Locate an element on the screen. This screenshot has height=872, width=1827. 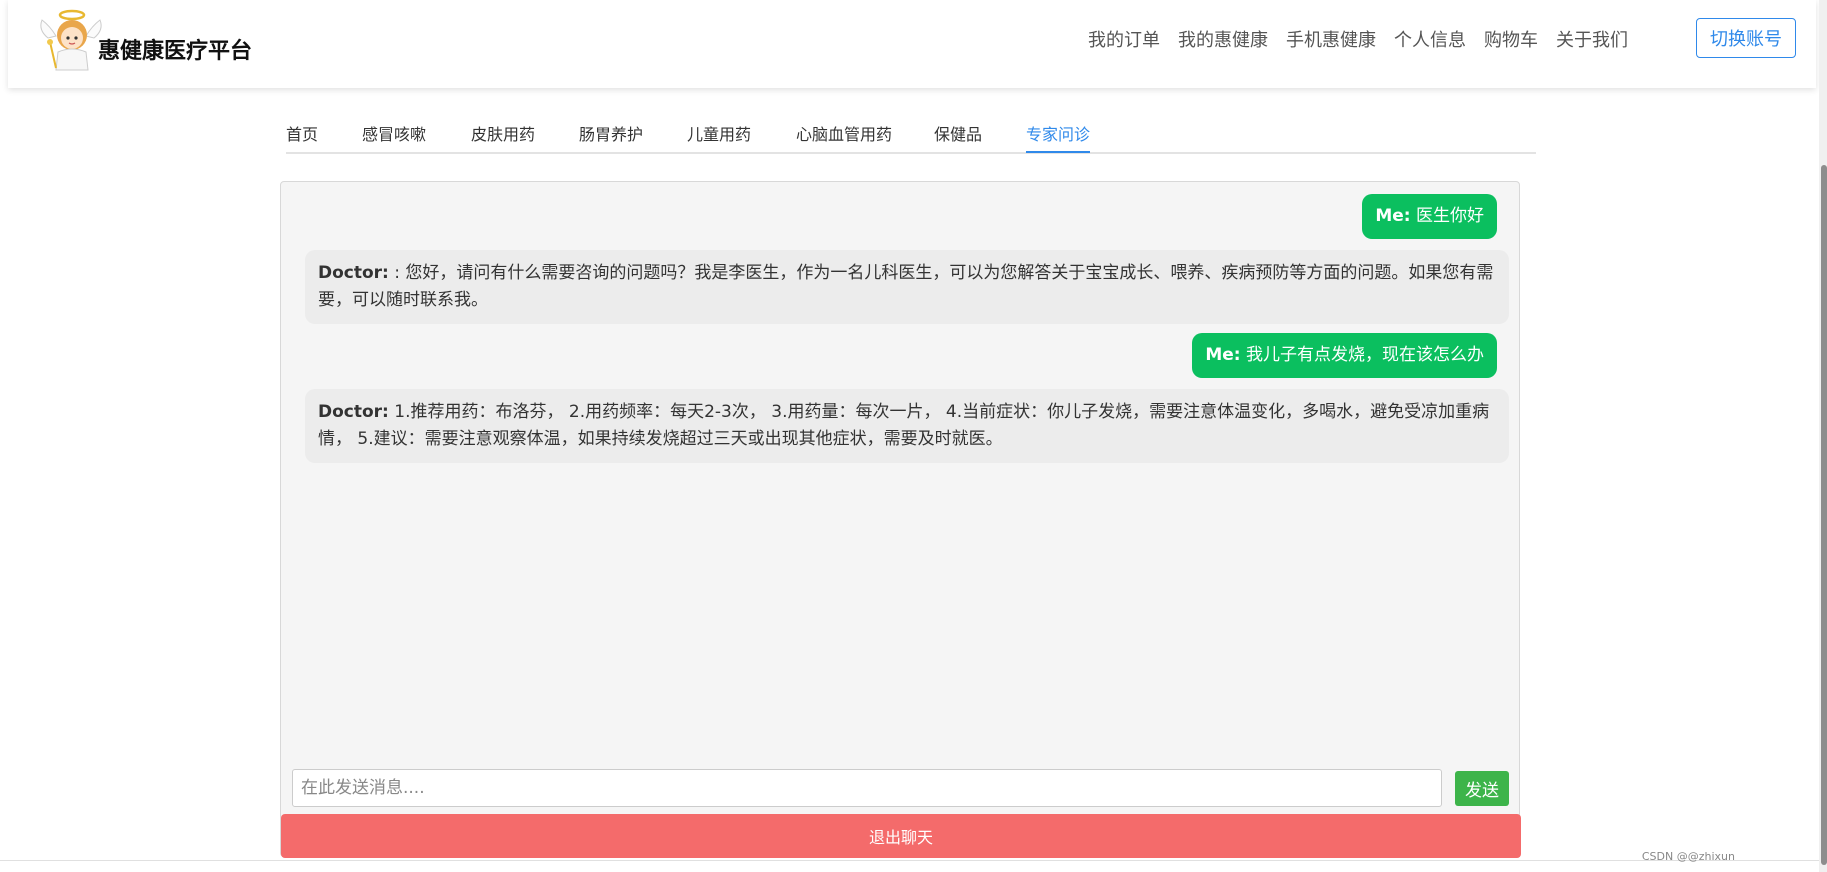
tab-health-products: 保健品 is located at coordinates (958, 136).